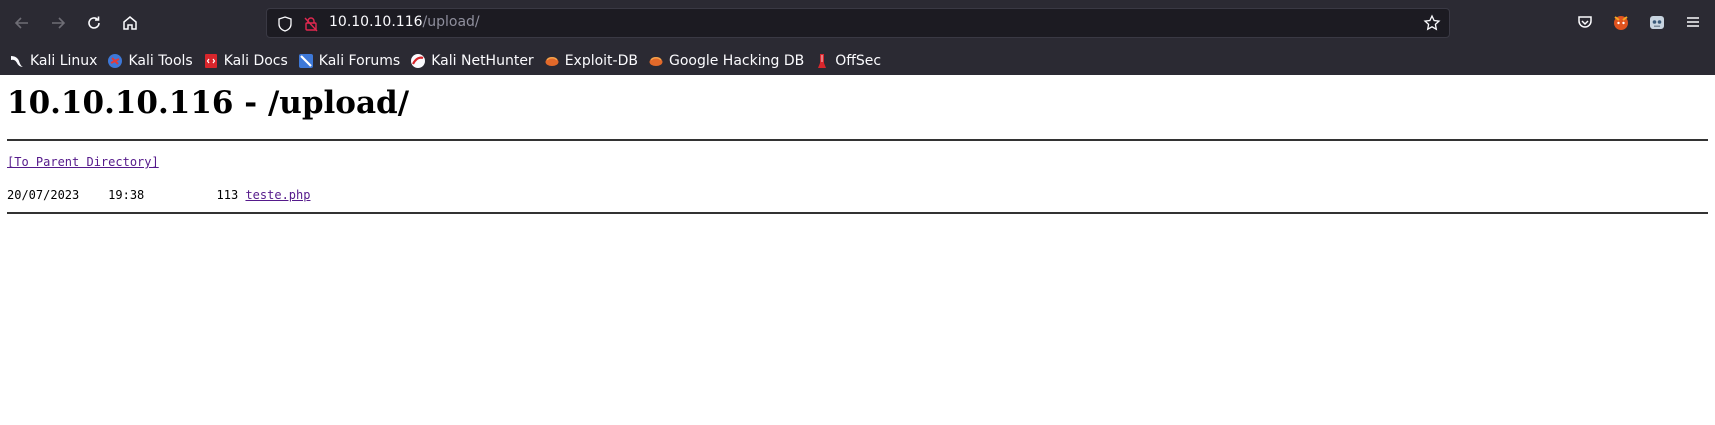  I want to click on kali-docs-icon, so click(210, 60).